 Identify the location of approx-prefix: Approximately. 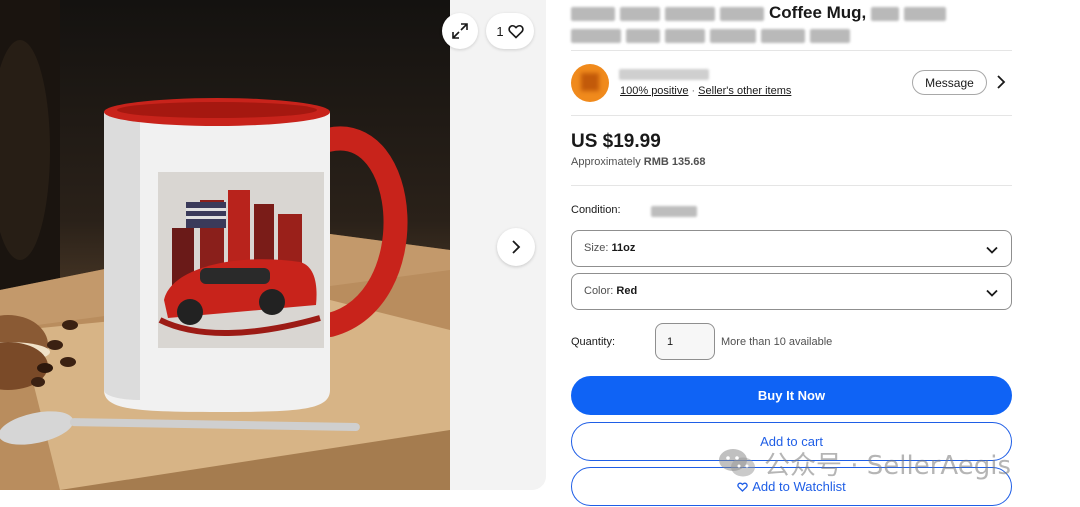
(606, 162).